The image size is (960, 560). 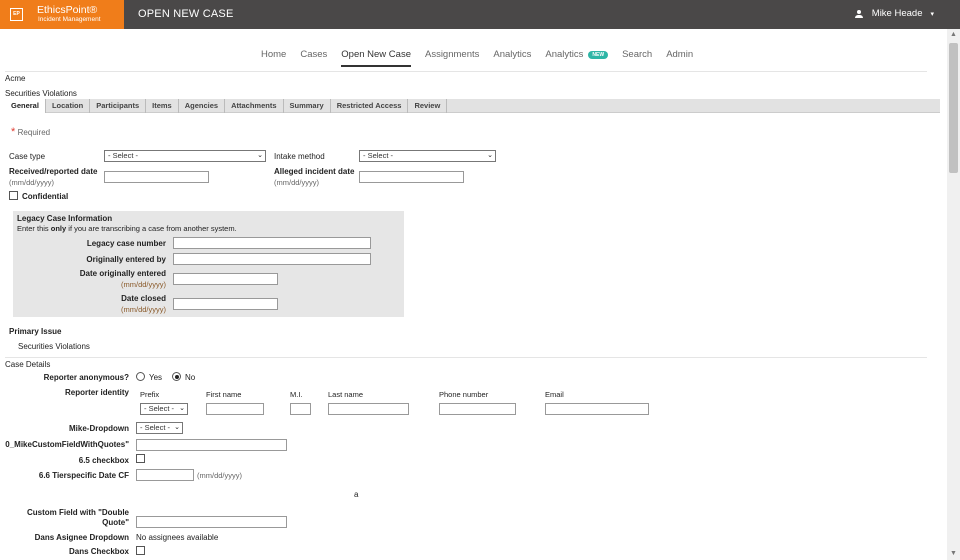 What do you see at coordinates (272, 243) in the screenshot?
I see `legacy-case-number-input` at bounding box center [272, 243].